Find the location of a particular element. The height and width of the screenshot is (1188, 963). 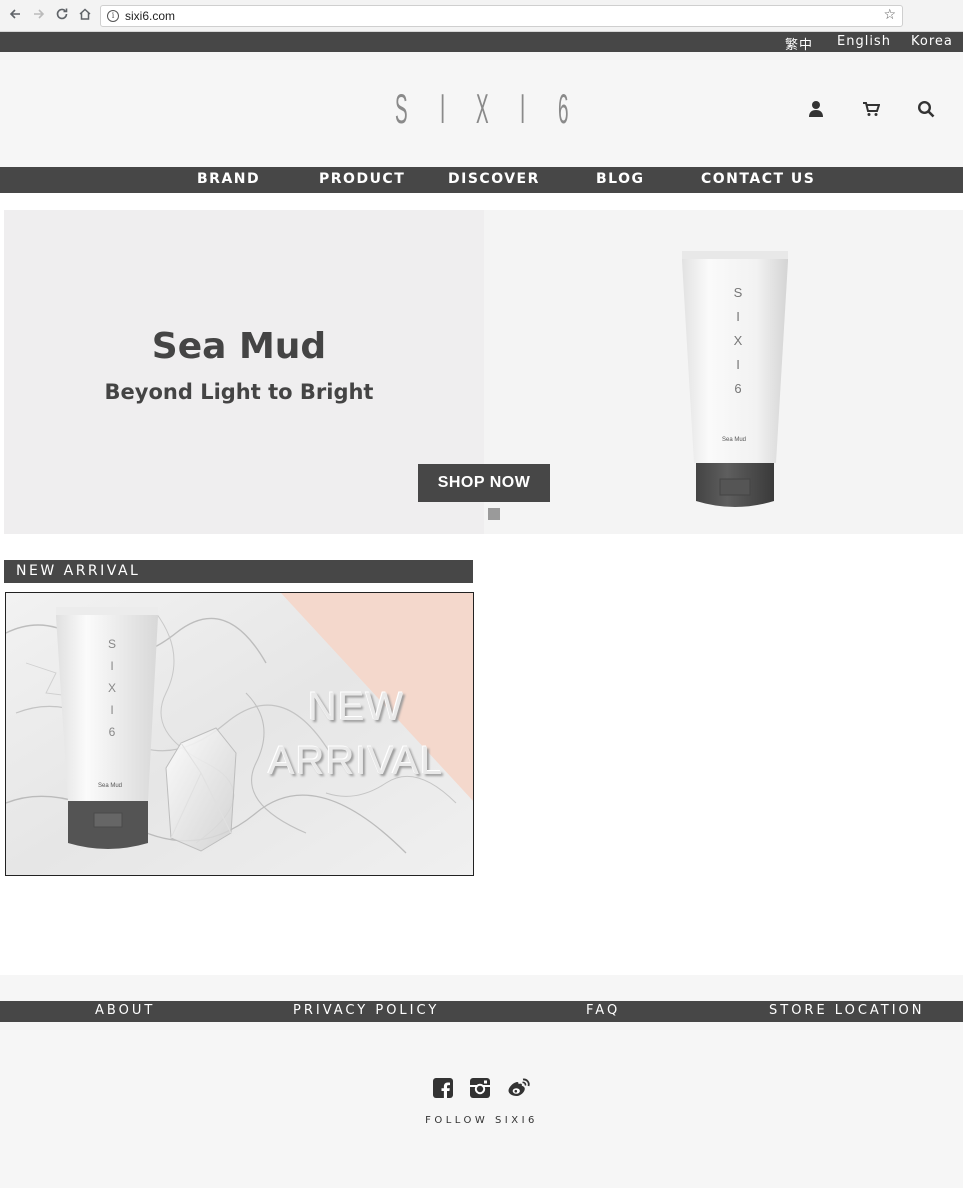

tube-product-name: Sea Mud is located at coordinates (734, 440).